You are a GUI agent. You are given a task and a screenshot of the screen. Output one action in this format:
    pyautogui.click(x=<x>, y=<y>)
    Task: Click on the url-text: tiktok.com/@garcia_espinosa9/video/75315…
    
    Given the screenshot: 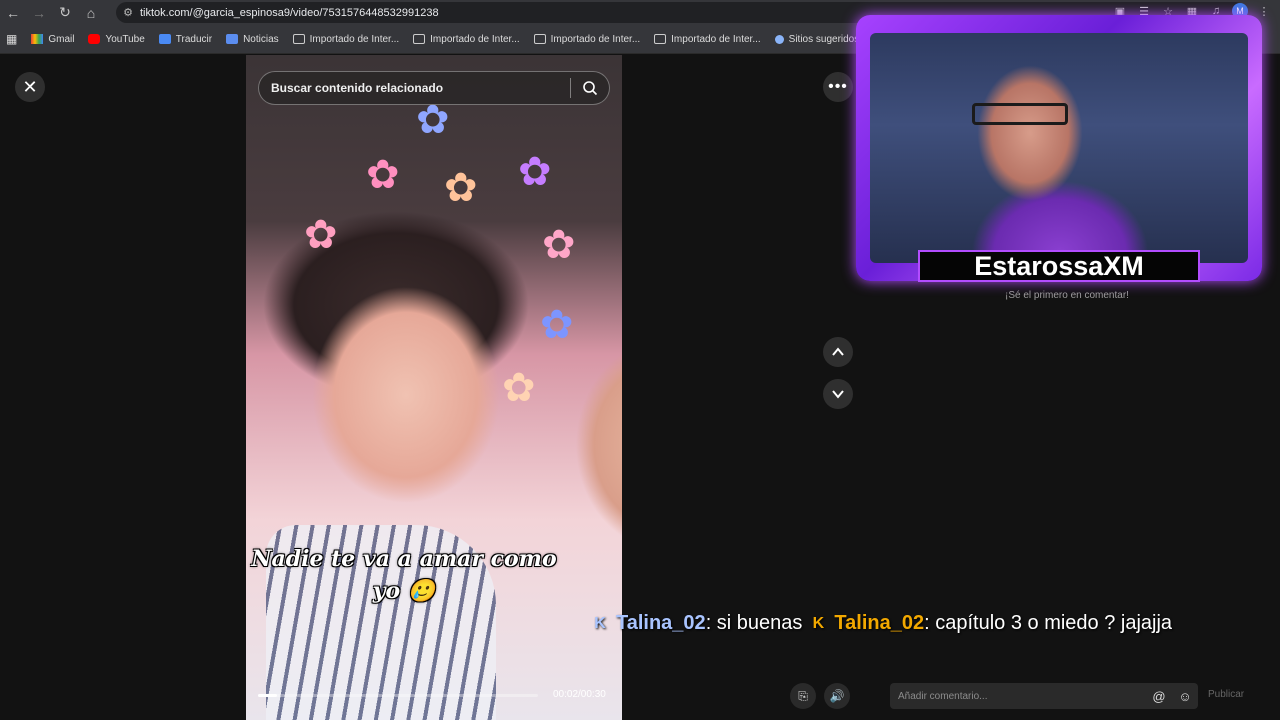 What is the action you would take?
    pyautogui.click(x=289, y=13)
    